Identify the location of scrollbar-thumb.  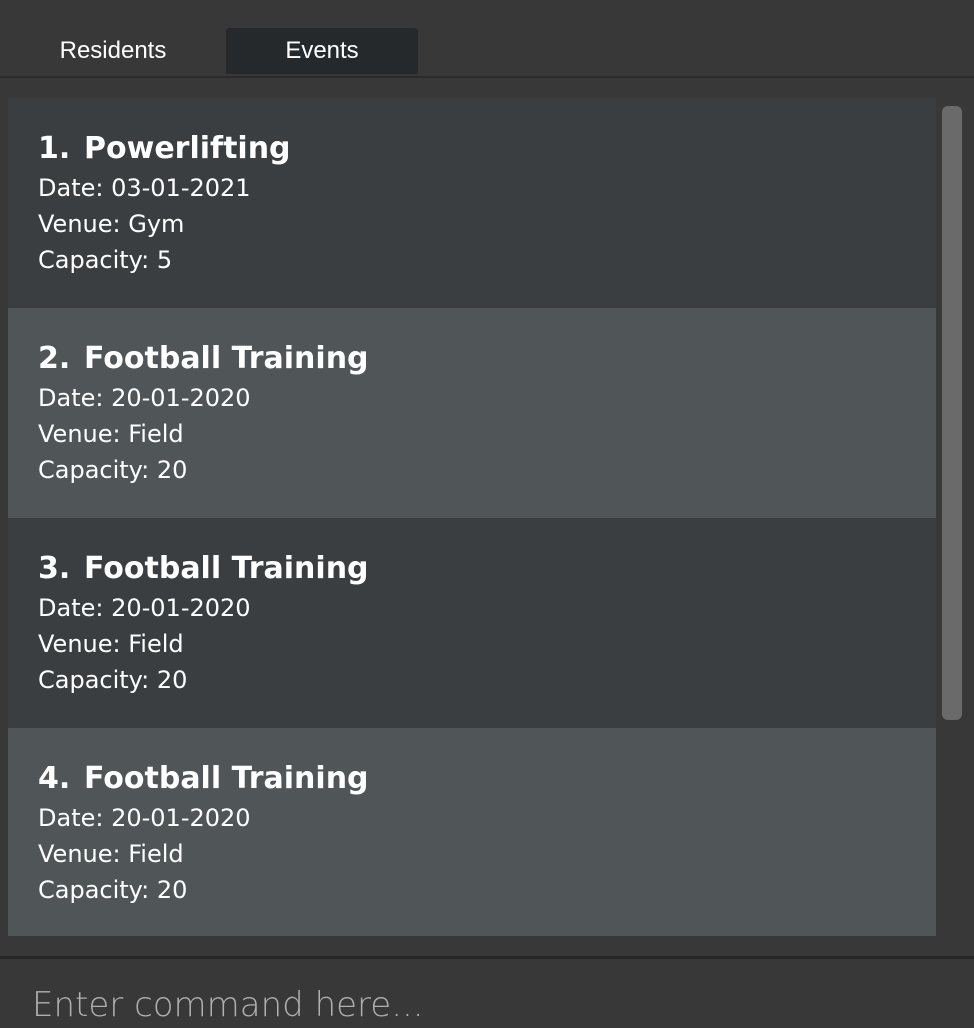
(952, 413).